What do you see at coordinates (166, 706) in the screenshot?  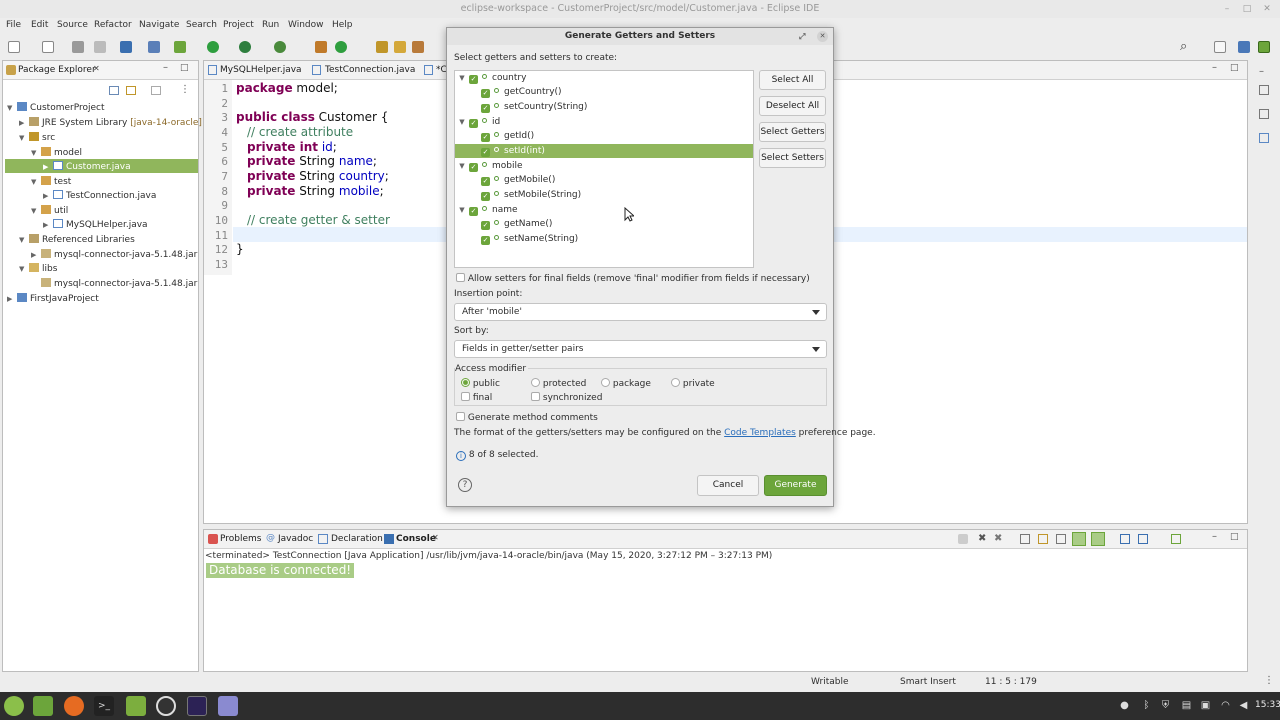 I see `obs-icon` at bounding box center [166, 706].